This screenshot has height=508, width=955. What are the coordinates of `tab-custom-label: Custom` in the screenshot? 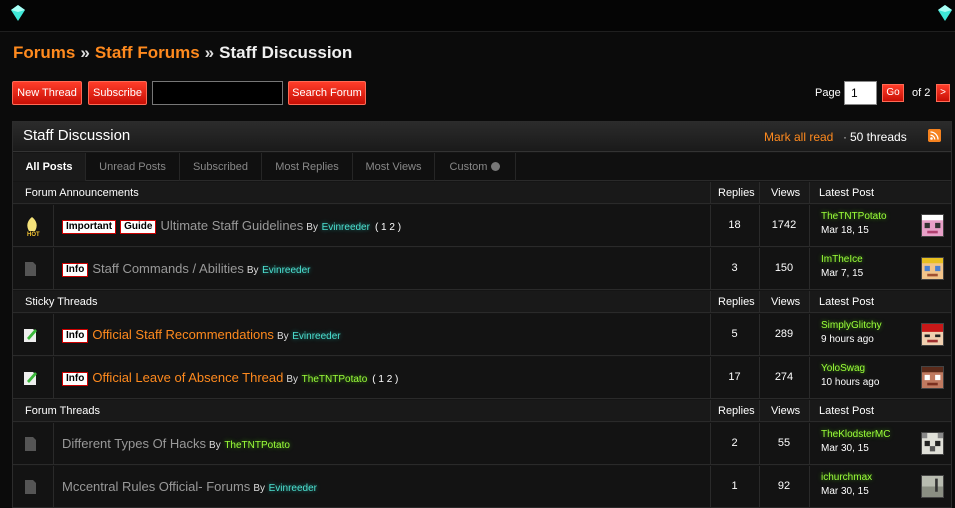 It's located at (468, 167).